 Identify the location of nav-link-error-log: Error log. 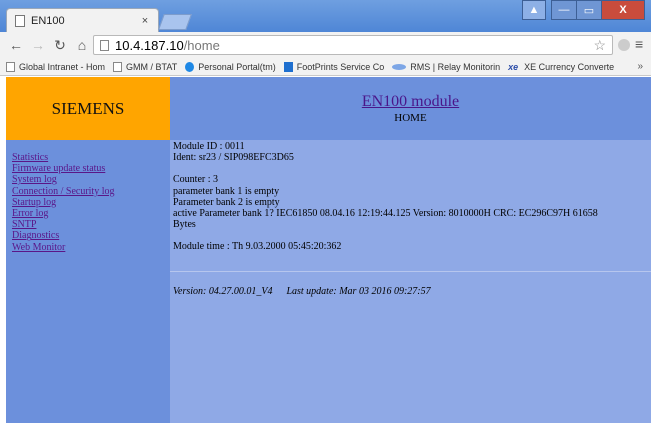
(91, 213).